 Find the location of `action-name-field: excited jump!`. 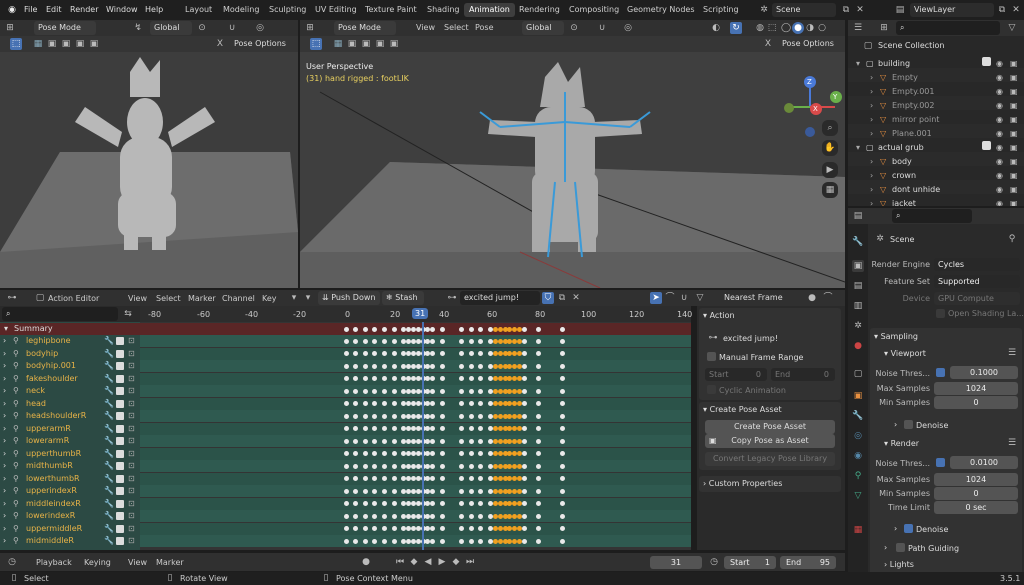

action-name-field: excited jump! is located at coordinates (500, 298).